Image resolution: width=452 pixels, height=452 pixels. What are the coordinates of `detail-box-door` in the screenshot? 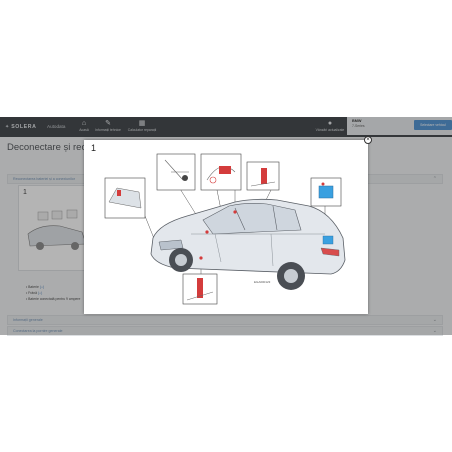 It's located at (263, 176).